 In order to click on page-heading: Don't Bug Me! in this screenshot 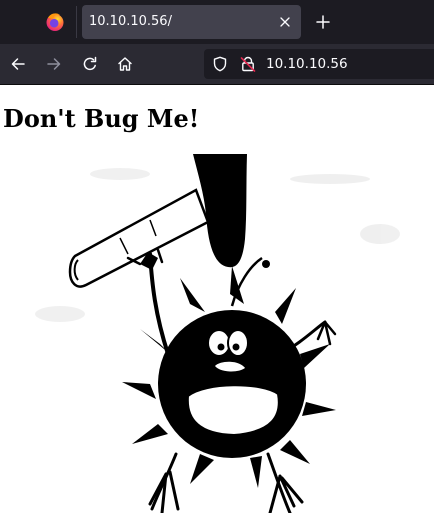, I will do `click(101, 118)`.